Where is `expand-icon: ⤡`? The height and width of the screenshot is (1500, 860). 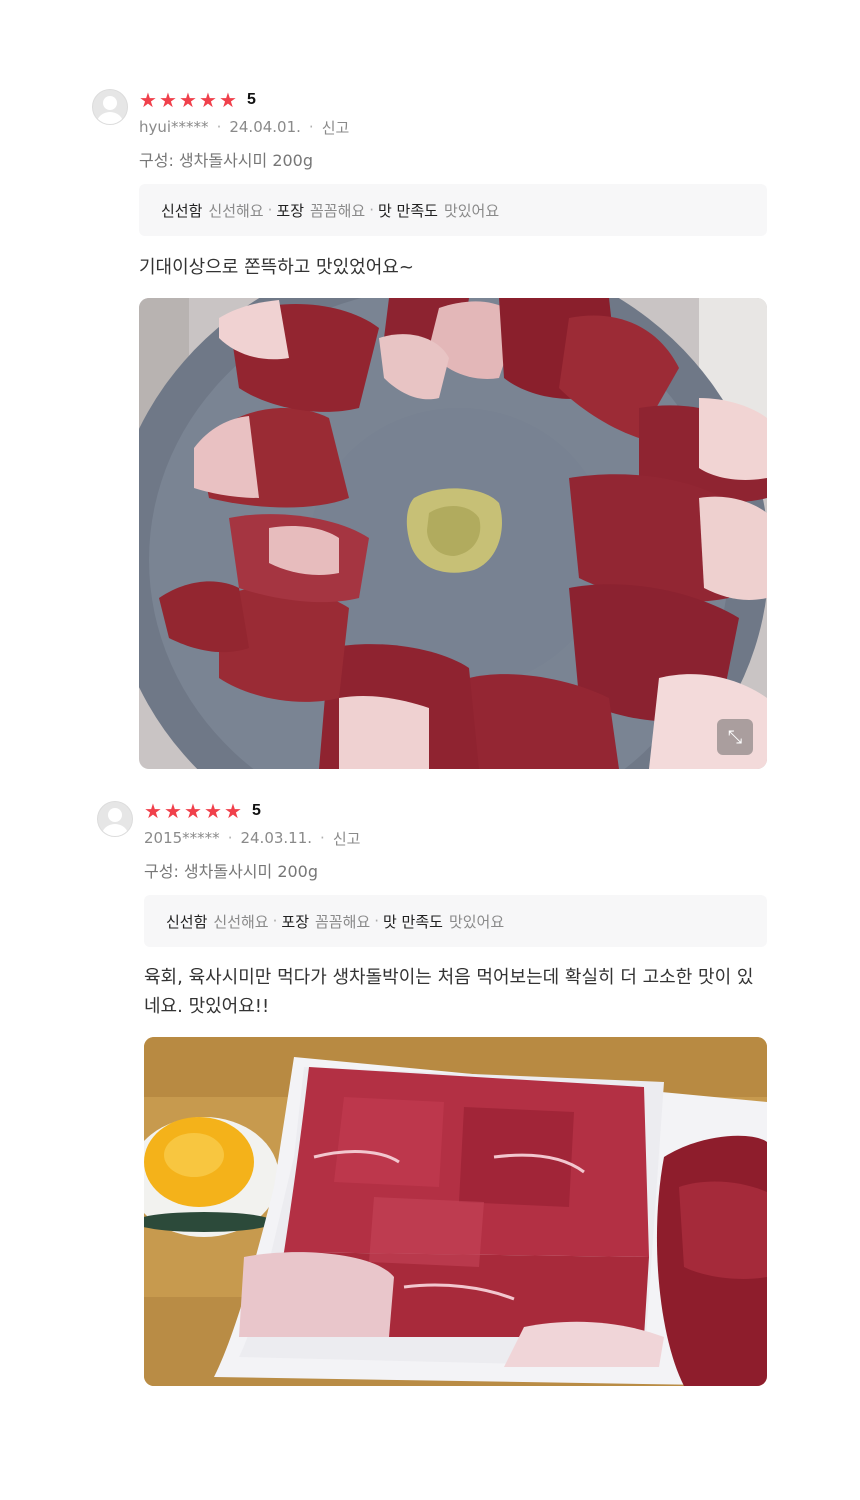
expand-icon: ⤡ is located at coordinates (735, 737).